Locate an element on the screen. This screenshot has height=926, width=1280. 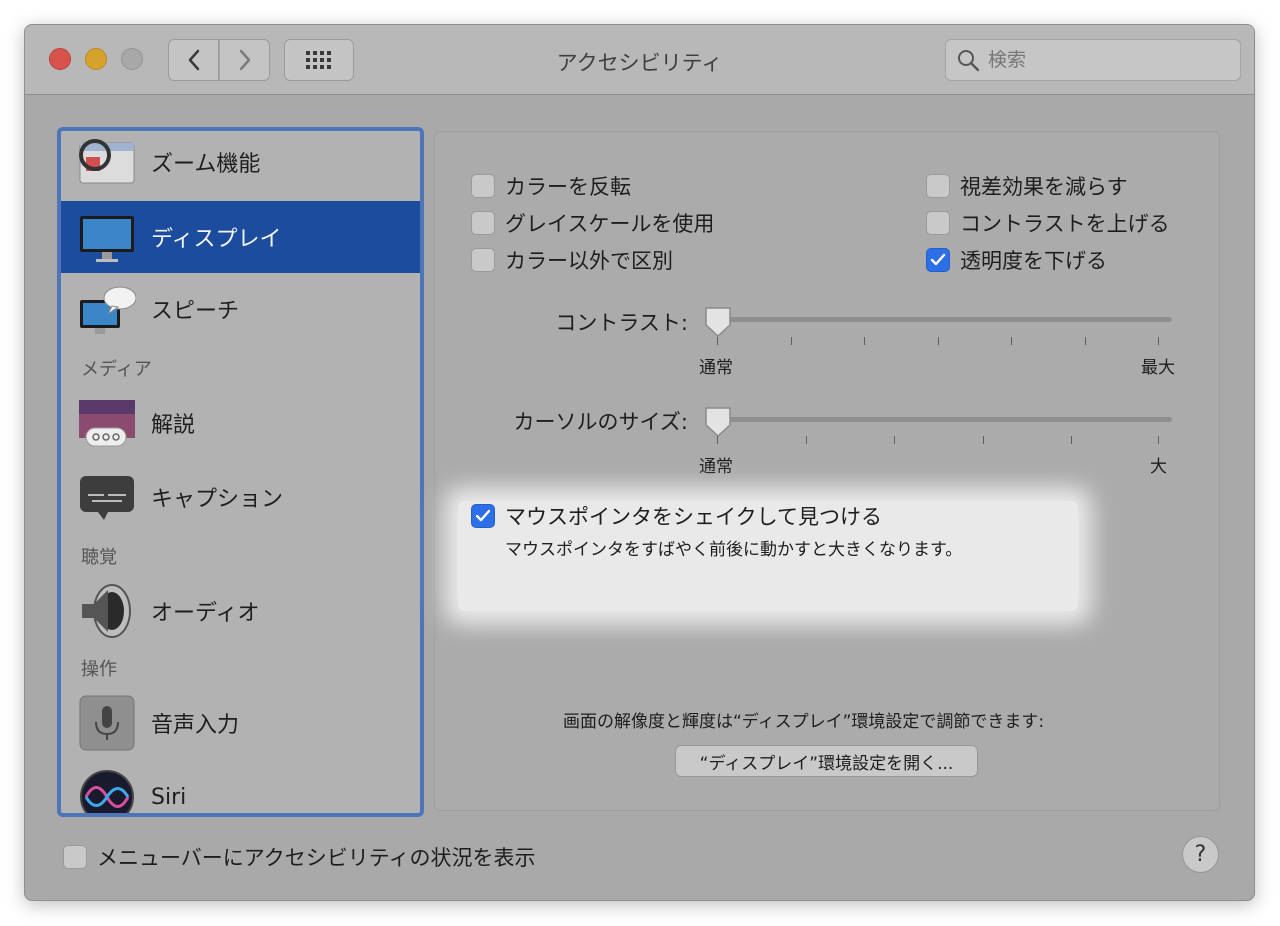
chevron-left-icon is located at coordinates (193, 60).